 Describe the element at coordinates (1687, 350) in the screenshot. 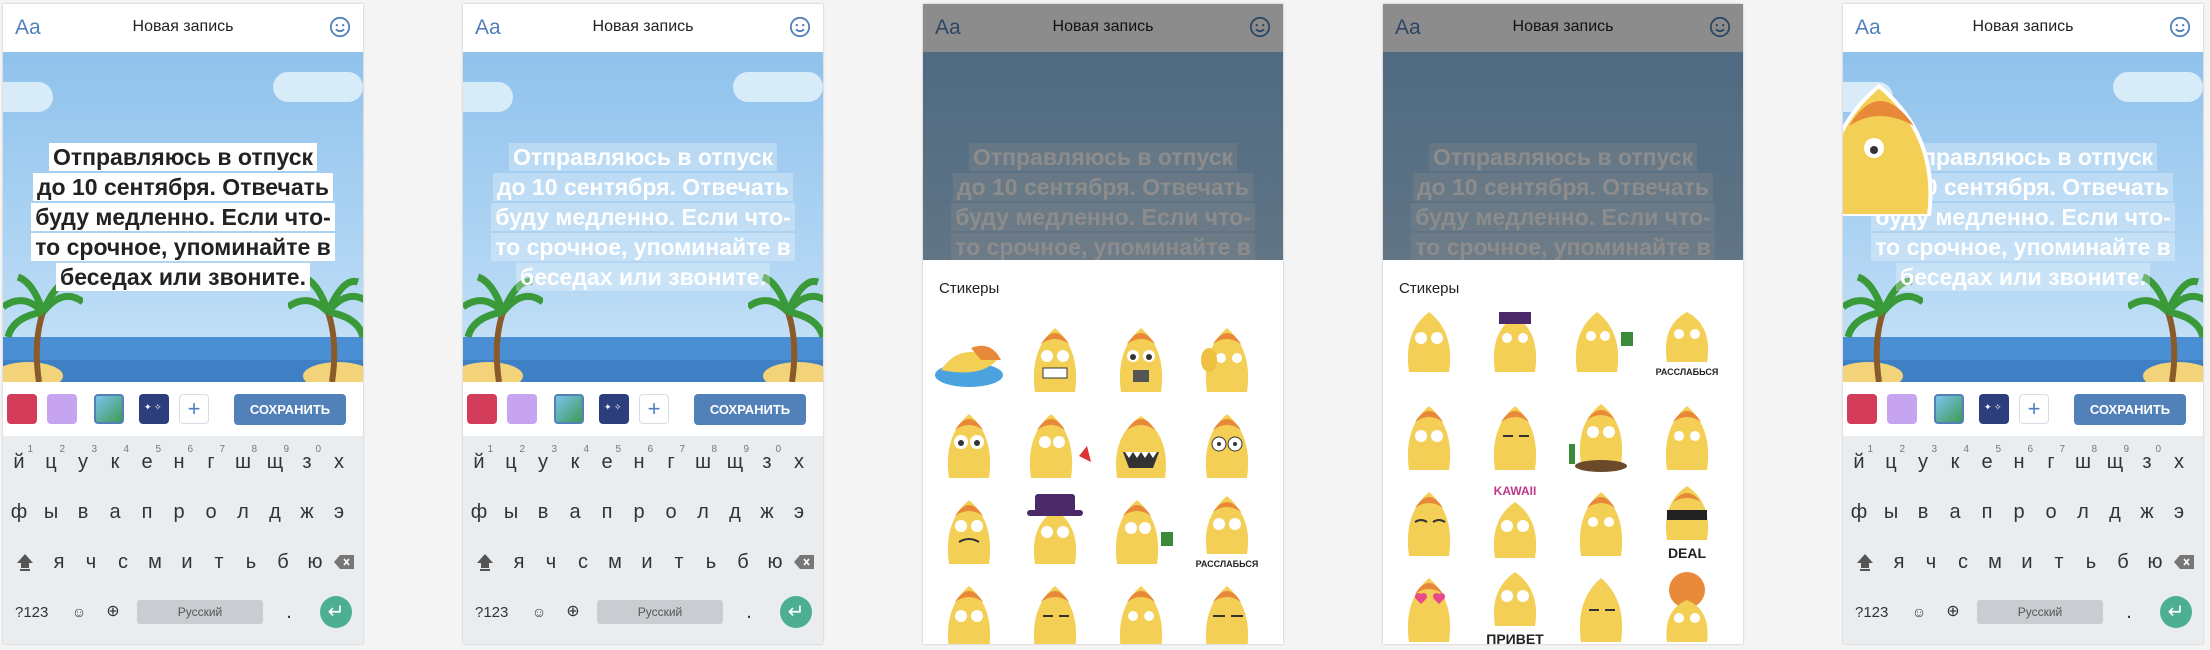

I see `sticker-relax: РАССЛАБЬСЯ` at that location.